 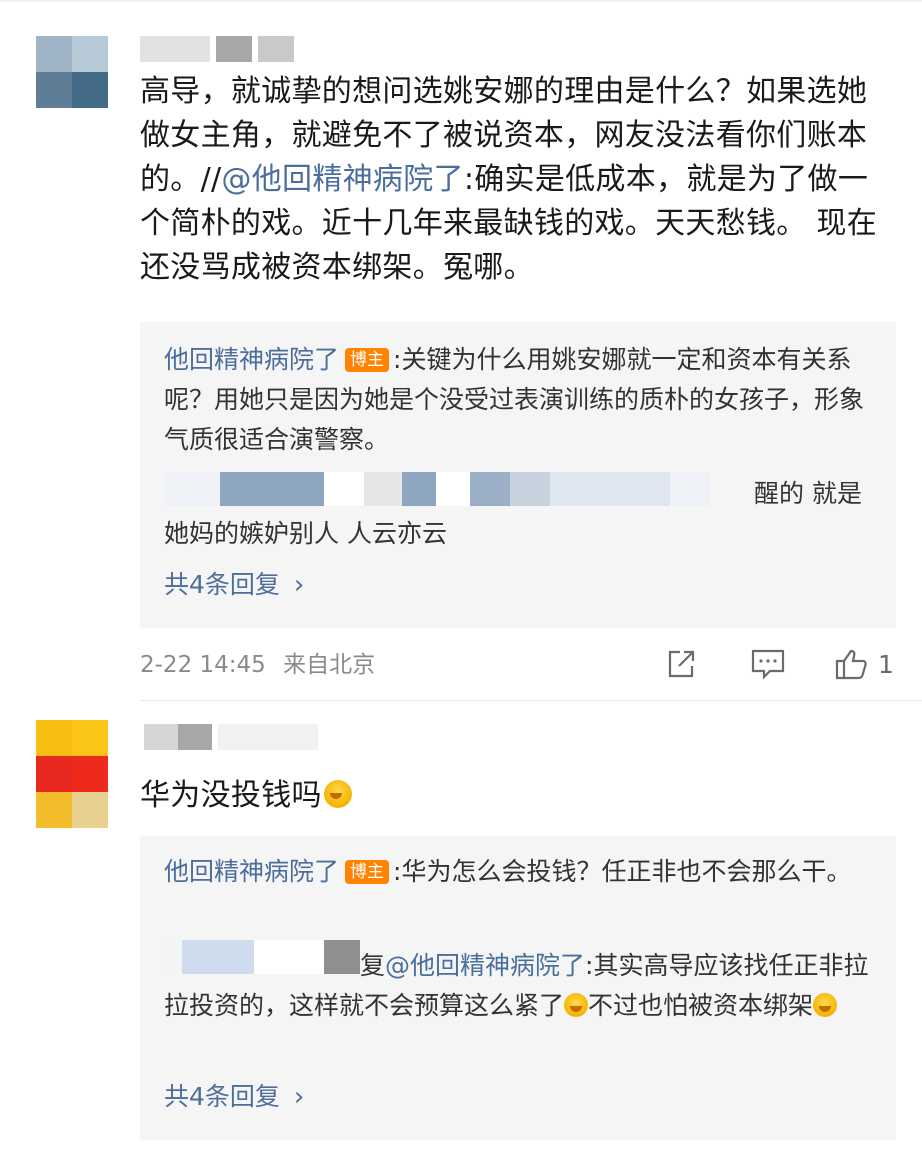 I want to click on comment-icon, so click(x=768, y=664).